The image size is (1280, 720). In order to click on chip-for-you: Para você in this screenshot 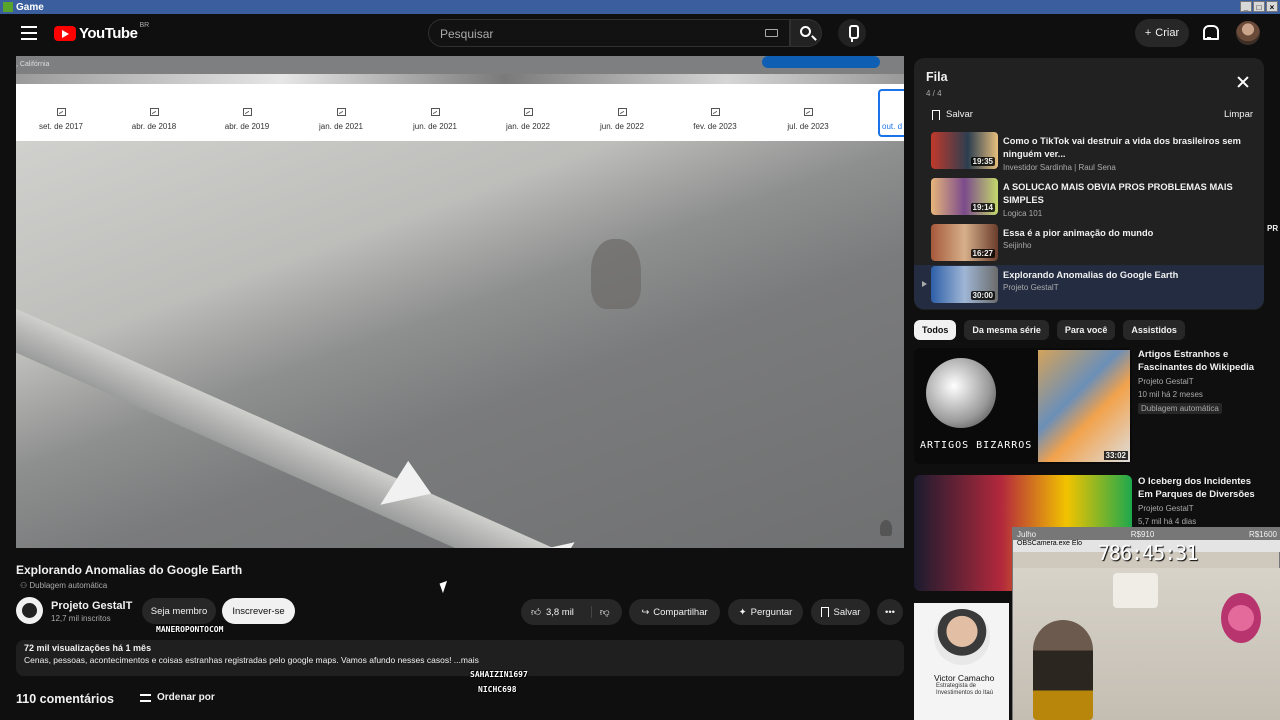, I will do `click(1086, 330)`.